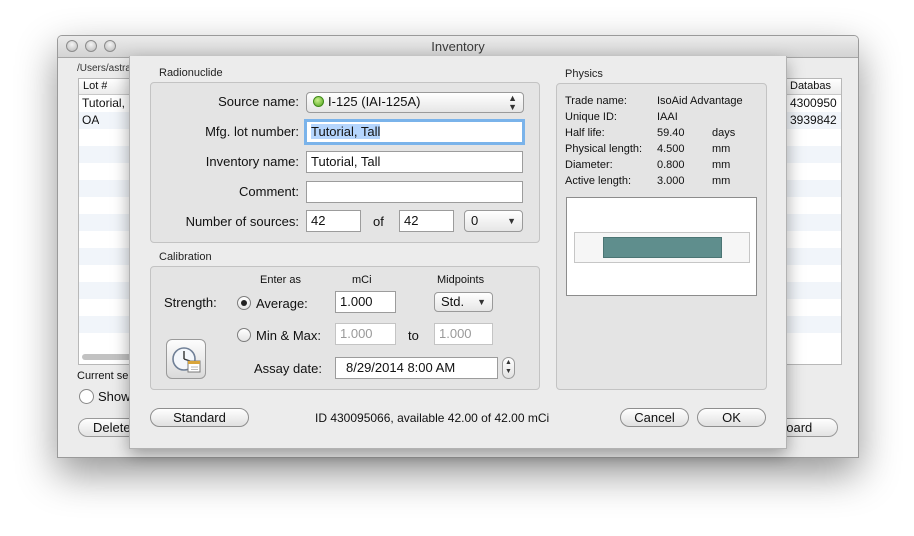 The height and width of the screenshot is (536, 914). I want to click on midpoints-label: Midpoints, so click(461, 280).